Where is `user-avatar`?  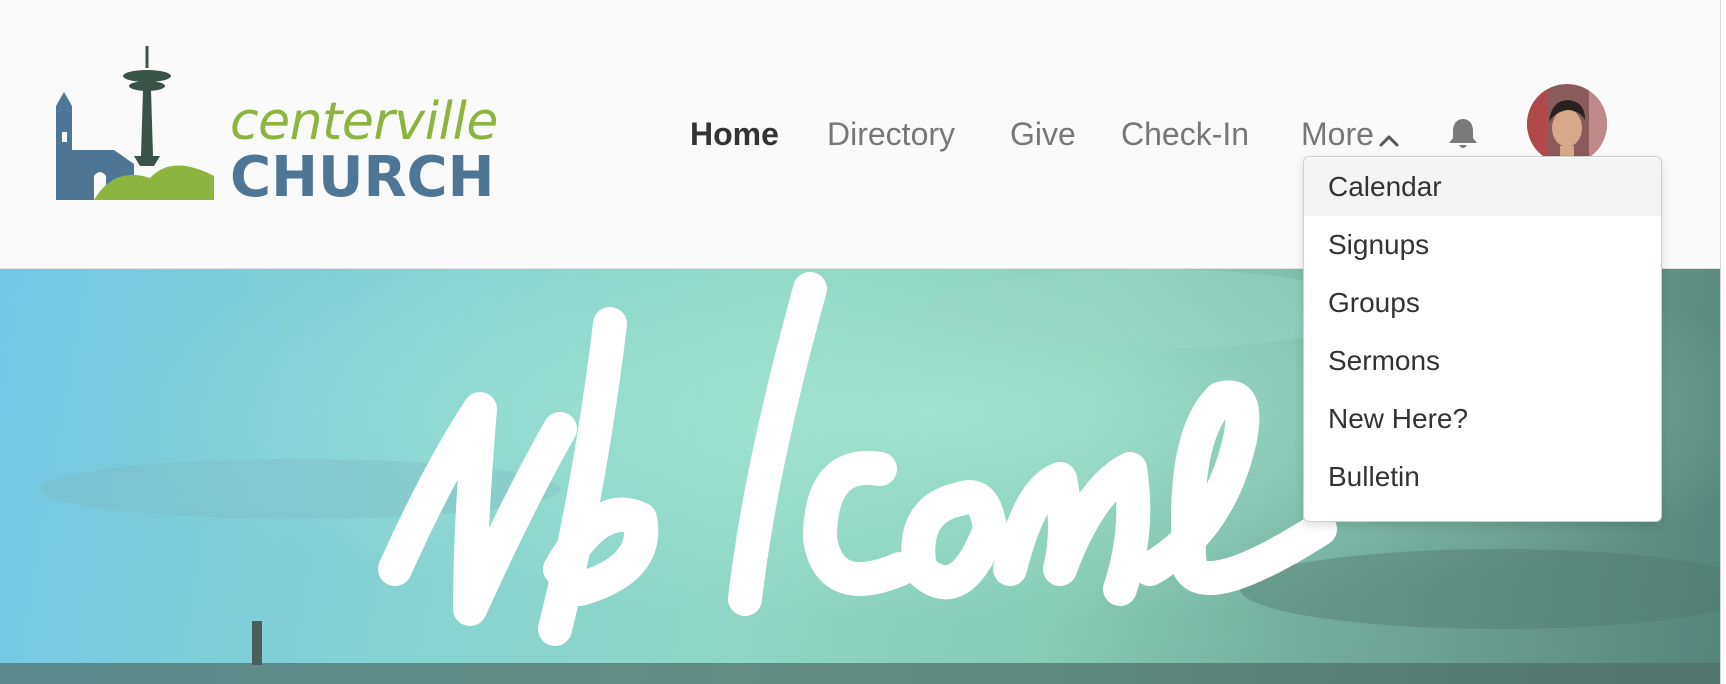 user-avatar is located at coordinates (1567, 124).